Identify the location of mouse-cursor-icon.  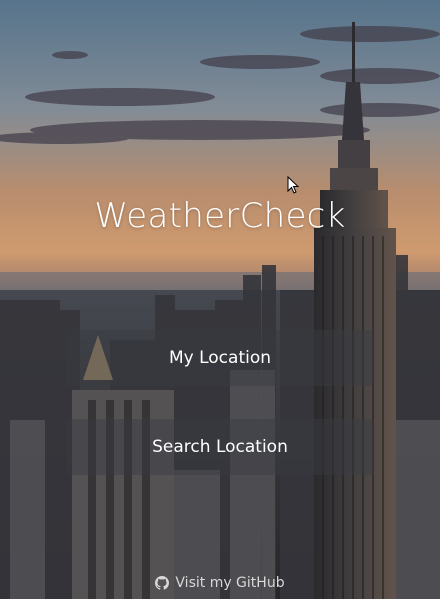
(293, 185).